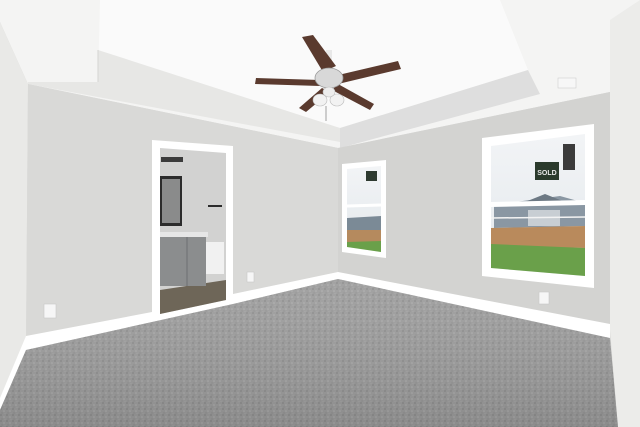 This screenshot has height=427, width=640. I want to click on fan-light-globe-center, so click(329, 92).